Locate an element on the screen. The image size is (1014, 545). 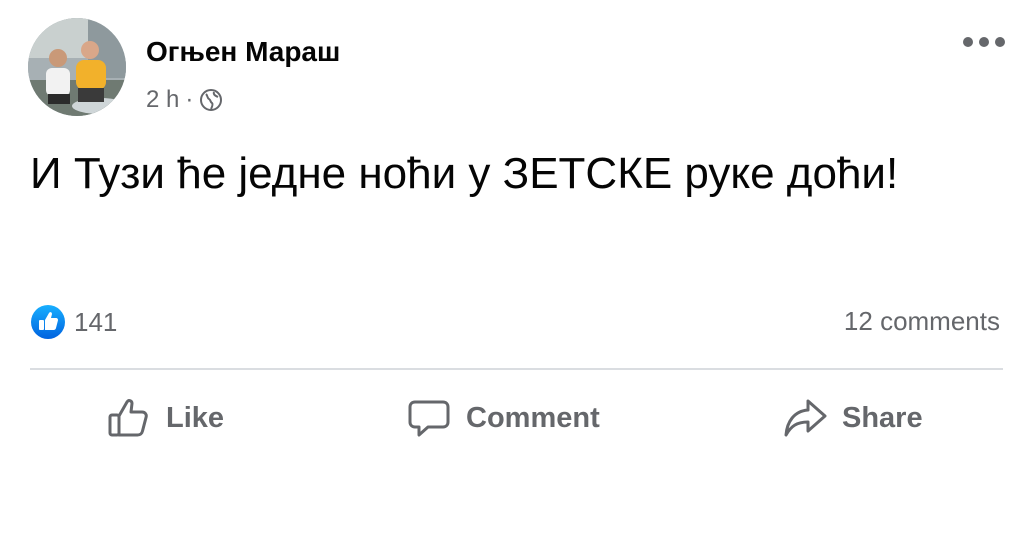
avatar-photo-icon is located at coordinates (77, 67).